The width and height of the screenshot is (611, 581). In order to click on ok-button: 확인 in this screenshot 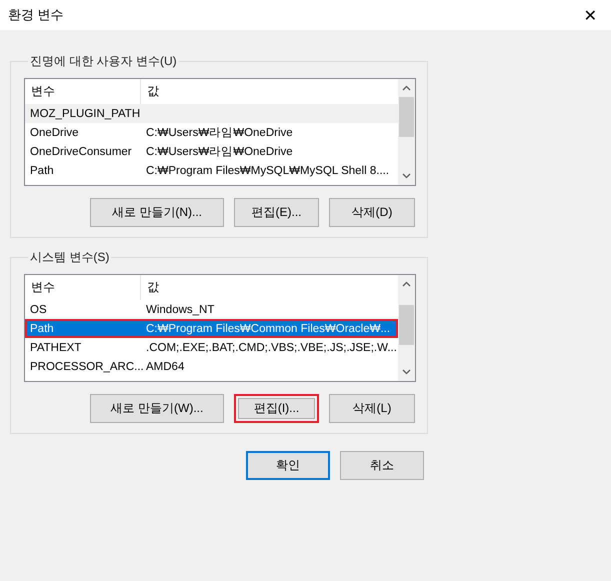, I will do `click(288, 465)`.